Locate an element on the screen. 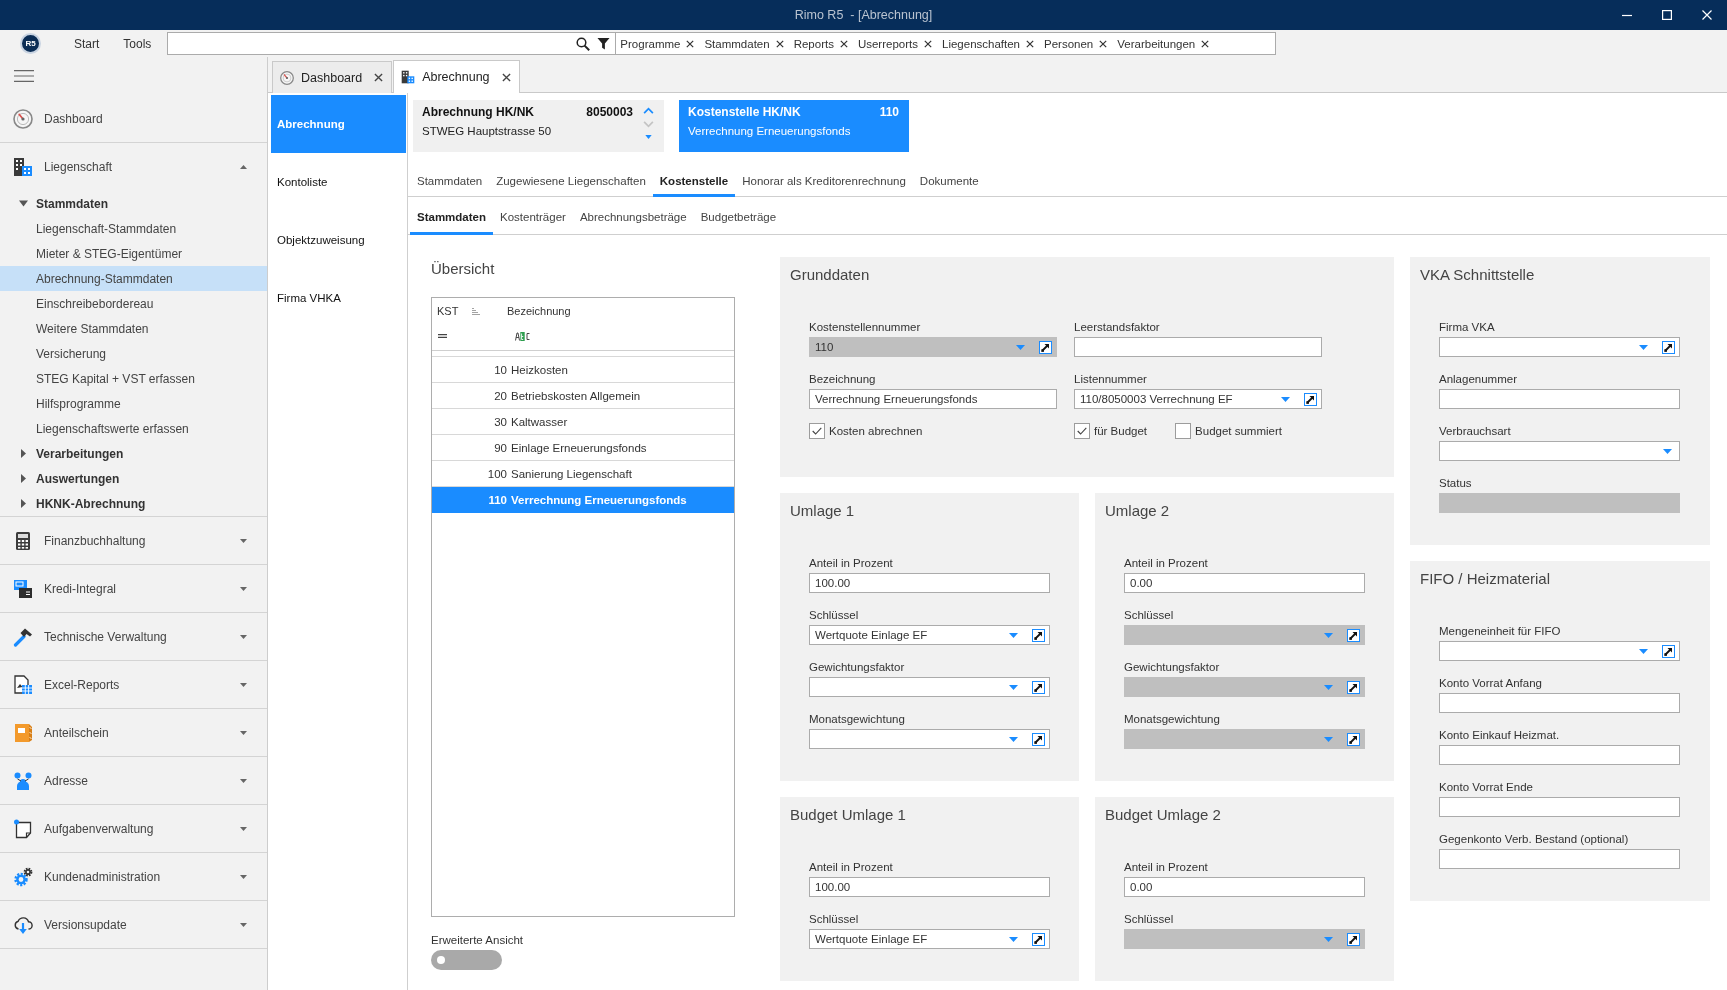 This screenshot has width=1727, height=990. nav-item: Firma VHKA is located at coordinates (338, 298).